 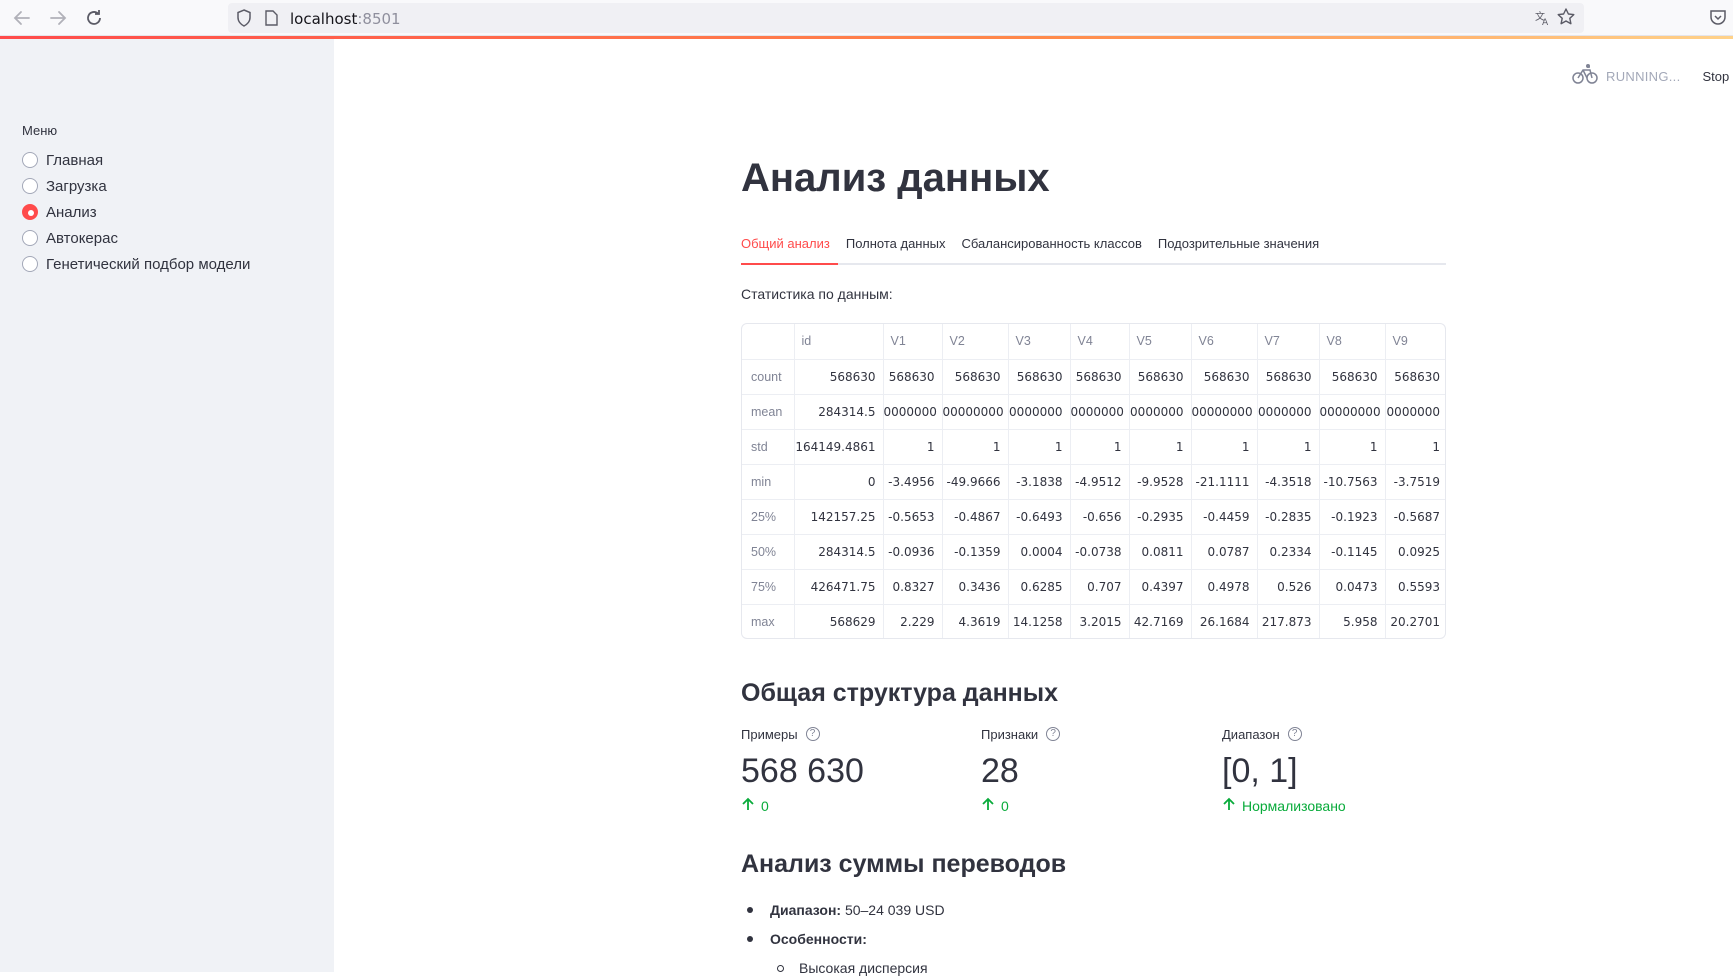 I want to click on table-cell: 0.4397, so click(x=1160, y=587).